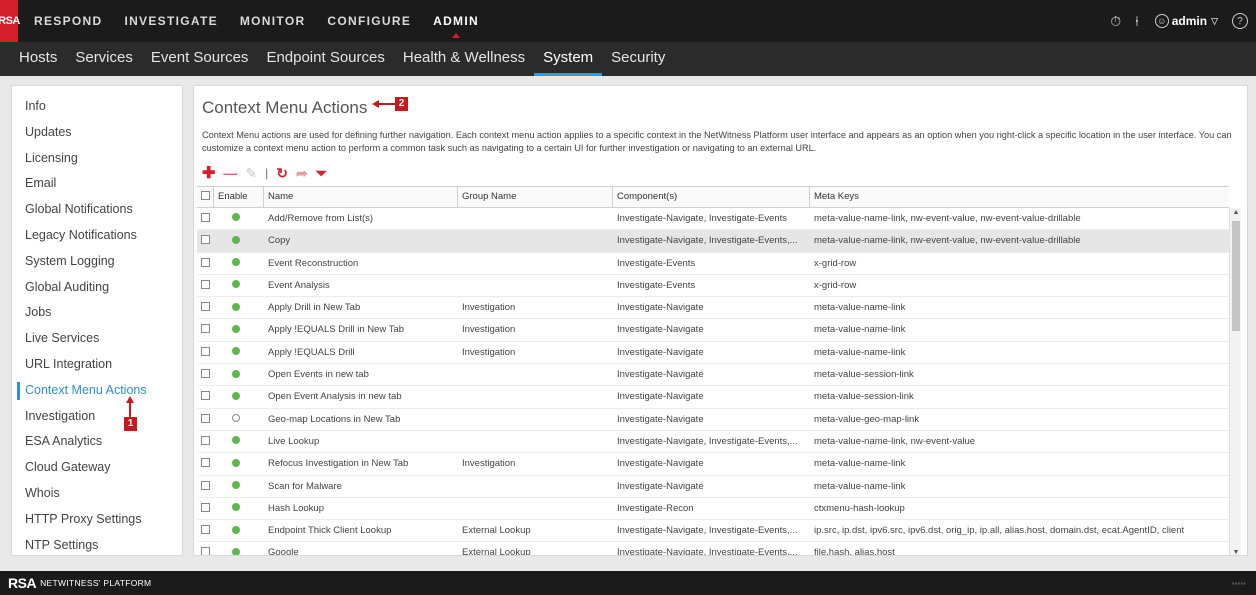 The height and width of the screenshot is (595, 1256). I want to click on top-nav-admin: ADMIN, so click(456, 26).